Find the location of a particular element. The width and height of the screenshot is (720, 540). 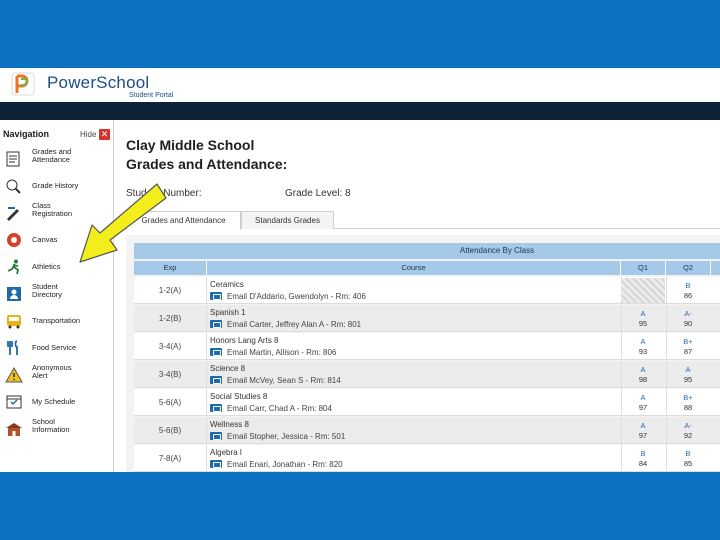

sidebar-item-label: School Information is located at coordinates (51, 425).